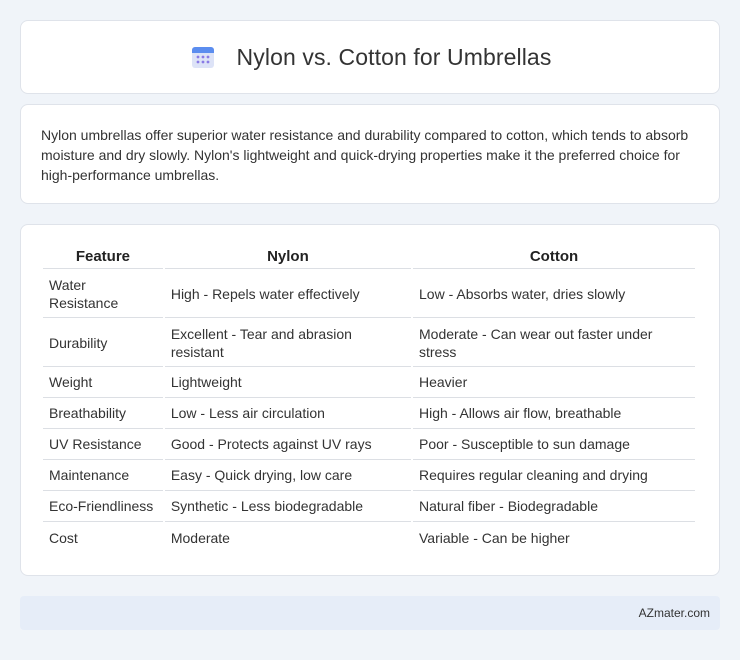 The image size is (740, 660). What do you see at coordinates (554, 506) in the screenshot?
I see `cotton-cell: Natural fiber - Biodegradable` at bounding box center [554, 506].